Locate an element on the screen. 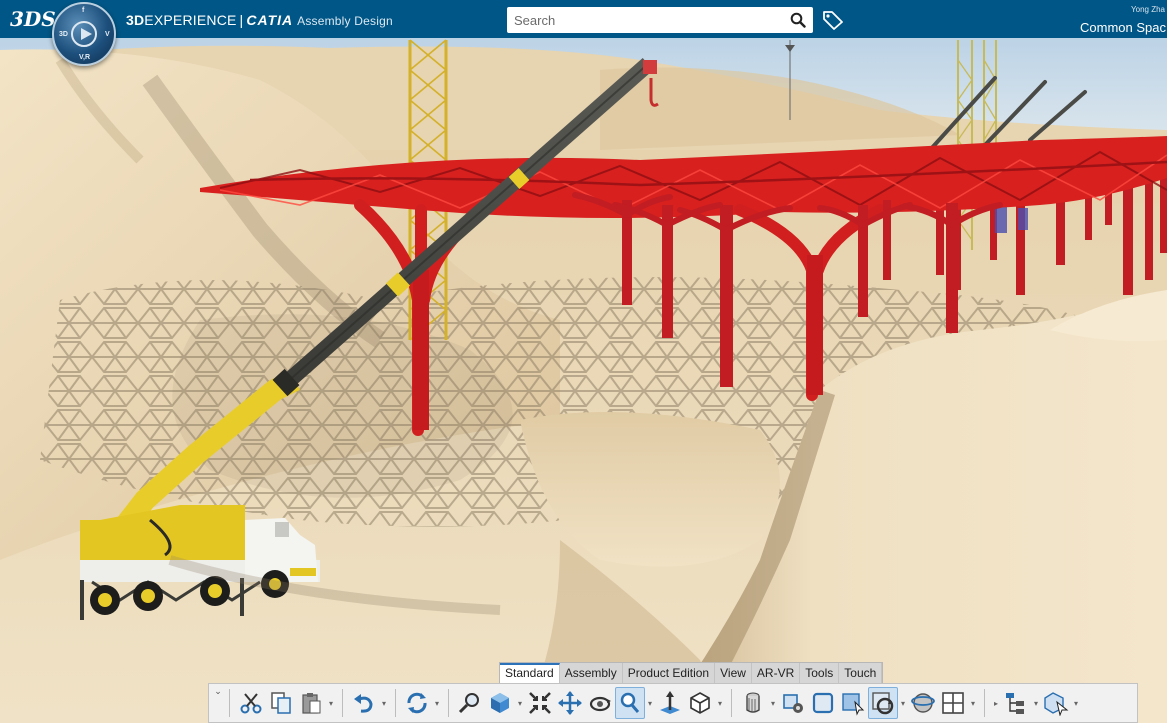 Image resolution: width=1167 pixels, height=723 pixels. cut-icon is located at coordinates (251, 703).